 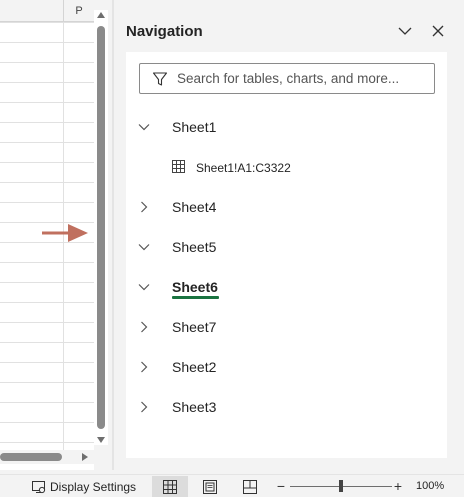 What do you see at coordinates (286, 127) in the screenshot?
I see `nav-item-sheet1: Sheet1` at bounding box center [286, 127].